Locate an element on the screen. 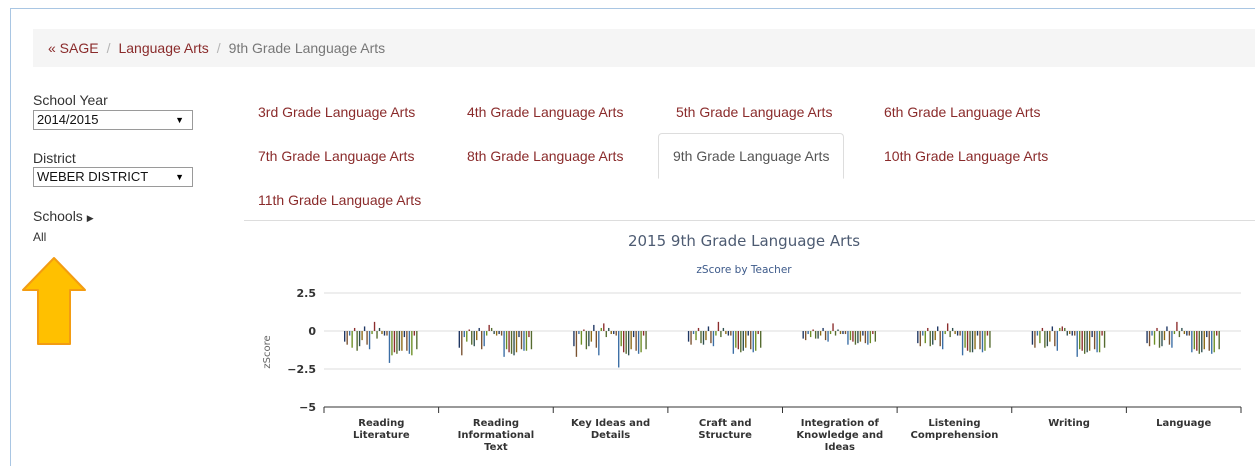 The width and height of the screenshot is (1255, 471). tab-6th-grade: 6th Grade Language Arts is located at coordinates (962, 112).